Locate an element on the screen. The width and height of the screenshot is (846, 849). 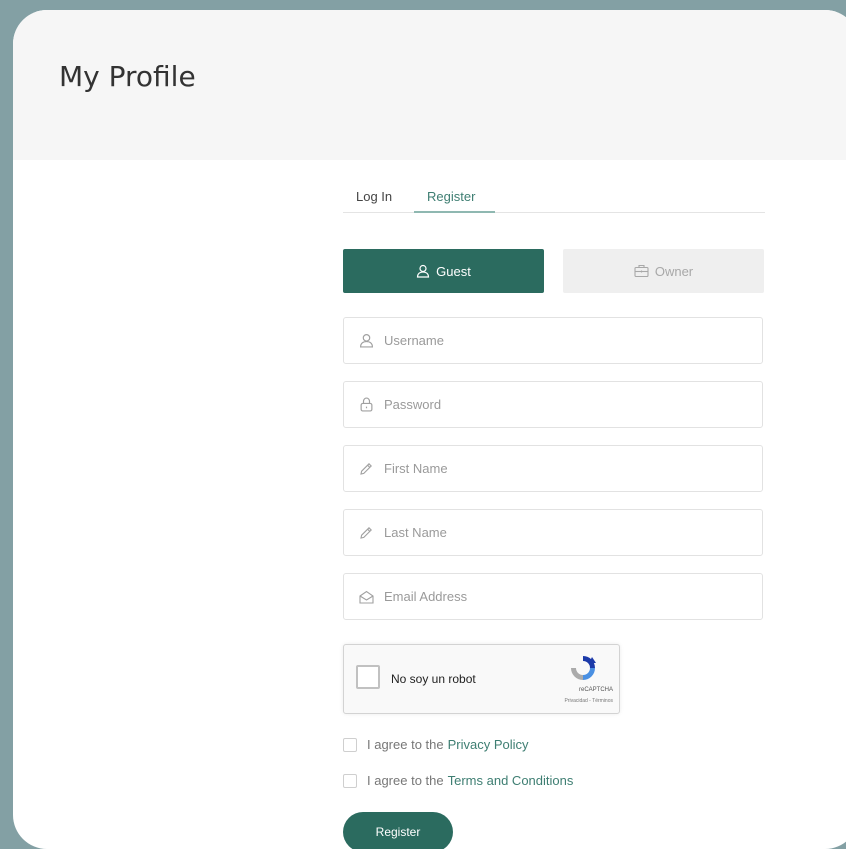
privacy-policy-link: Privacy Policy is located at coordinates (488, 744).